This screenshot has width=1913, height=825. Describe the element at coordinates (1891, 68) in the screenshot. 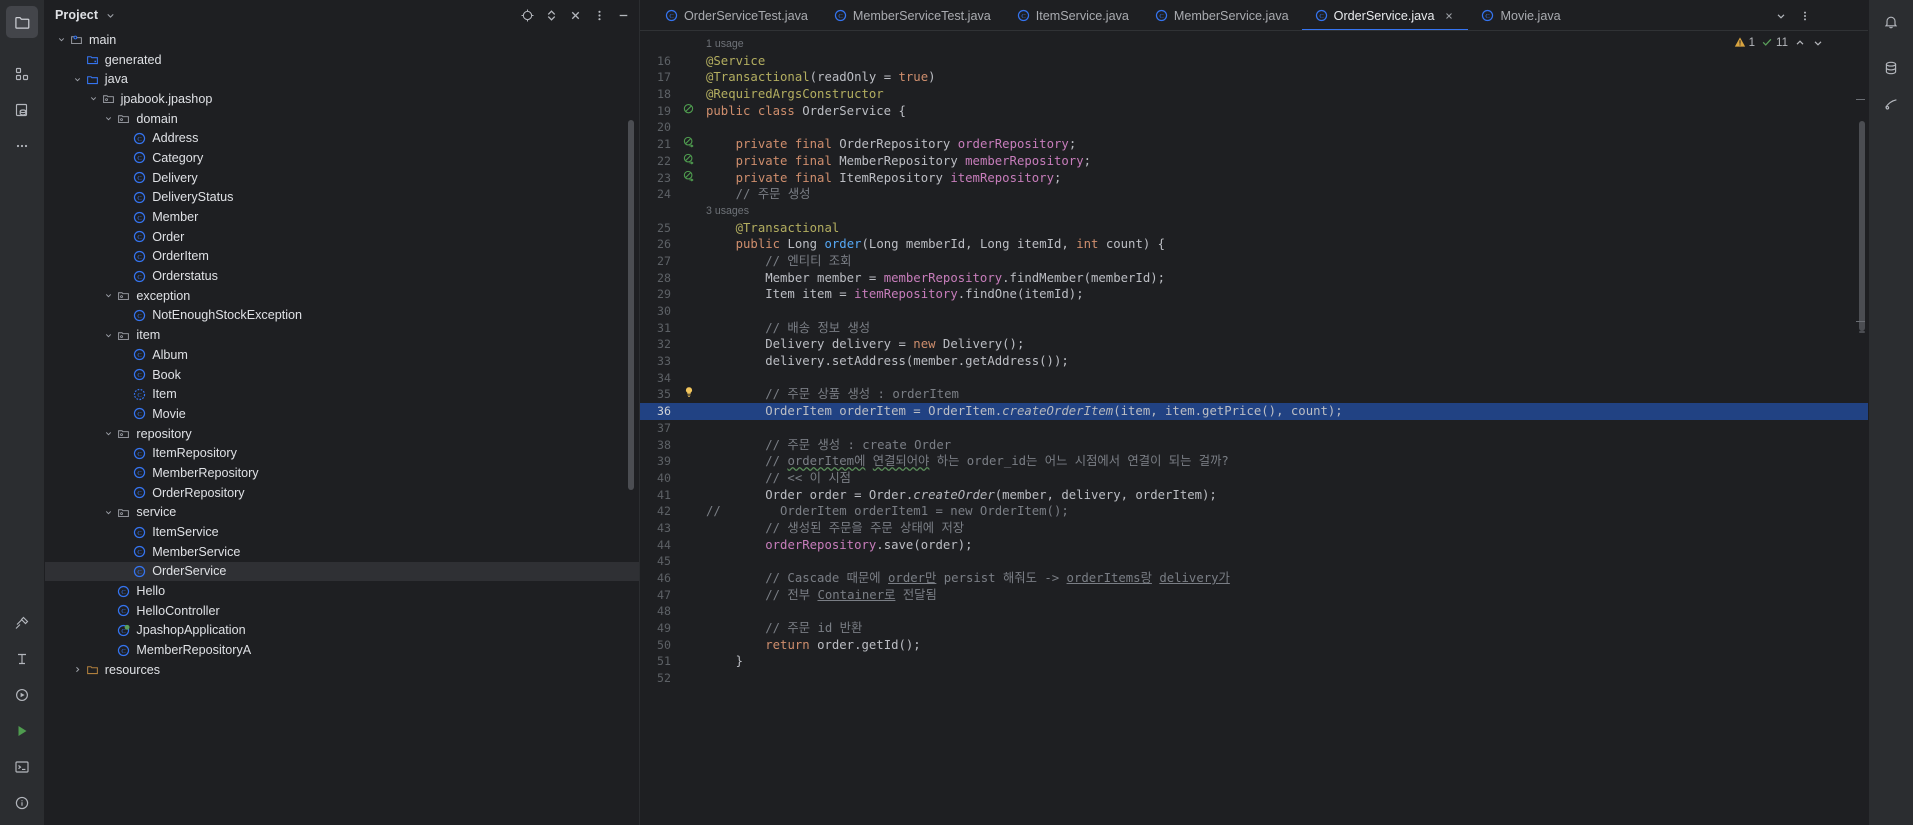

I see `database-right-button` at that location.